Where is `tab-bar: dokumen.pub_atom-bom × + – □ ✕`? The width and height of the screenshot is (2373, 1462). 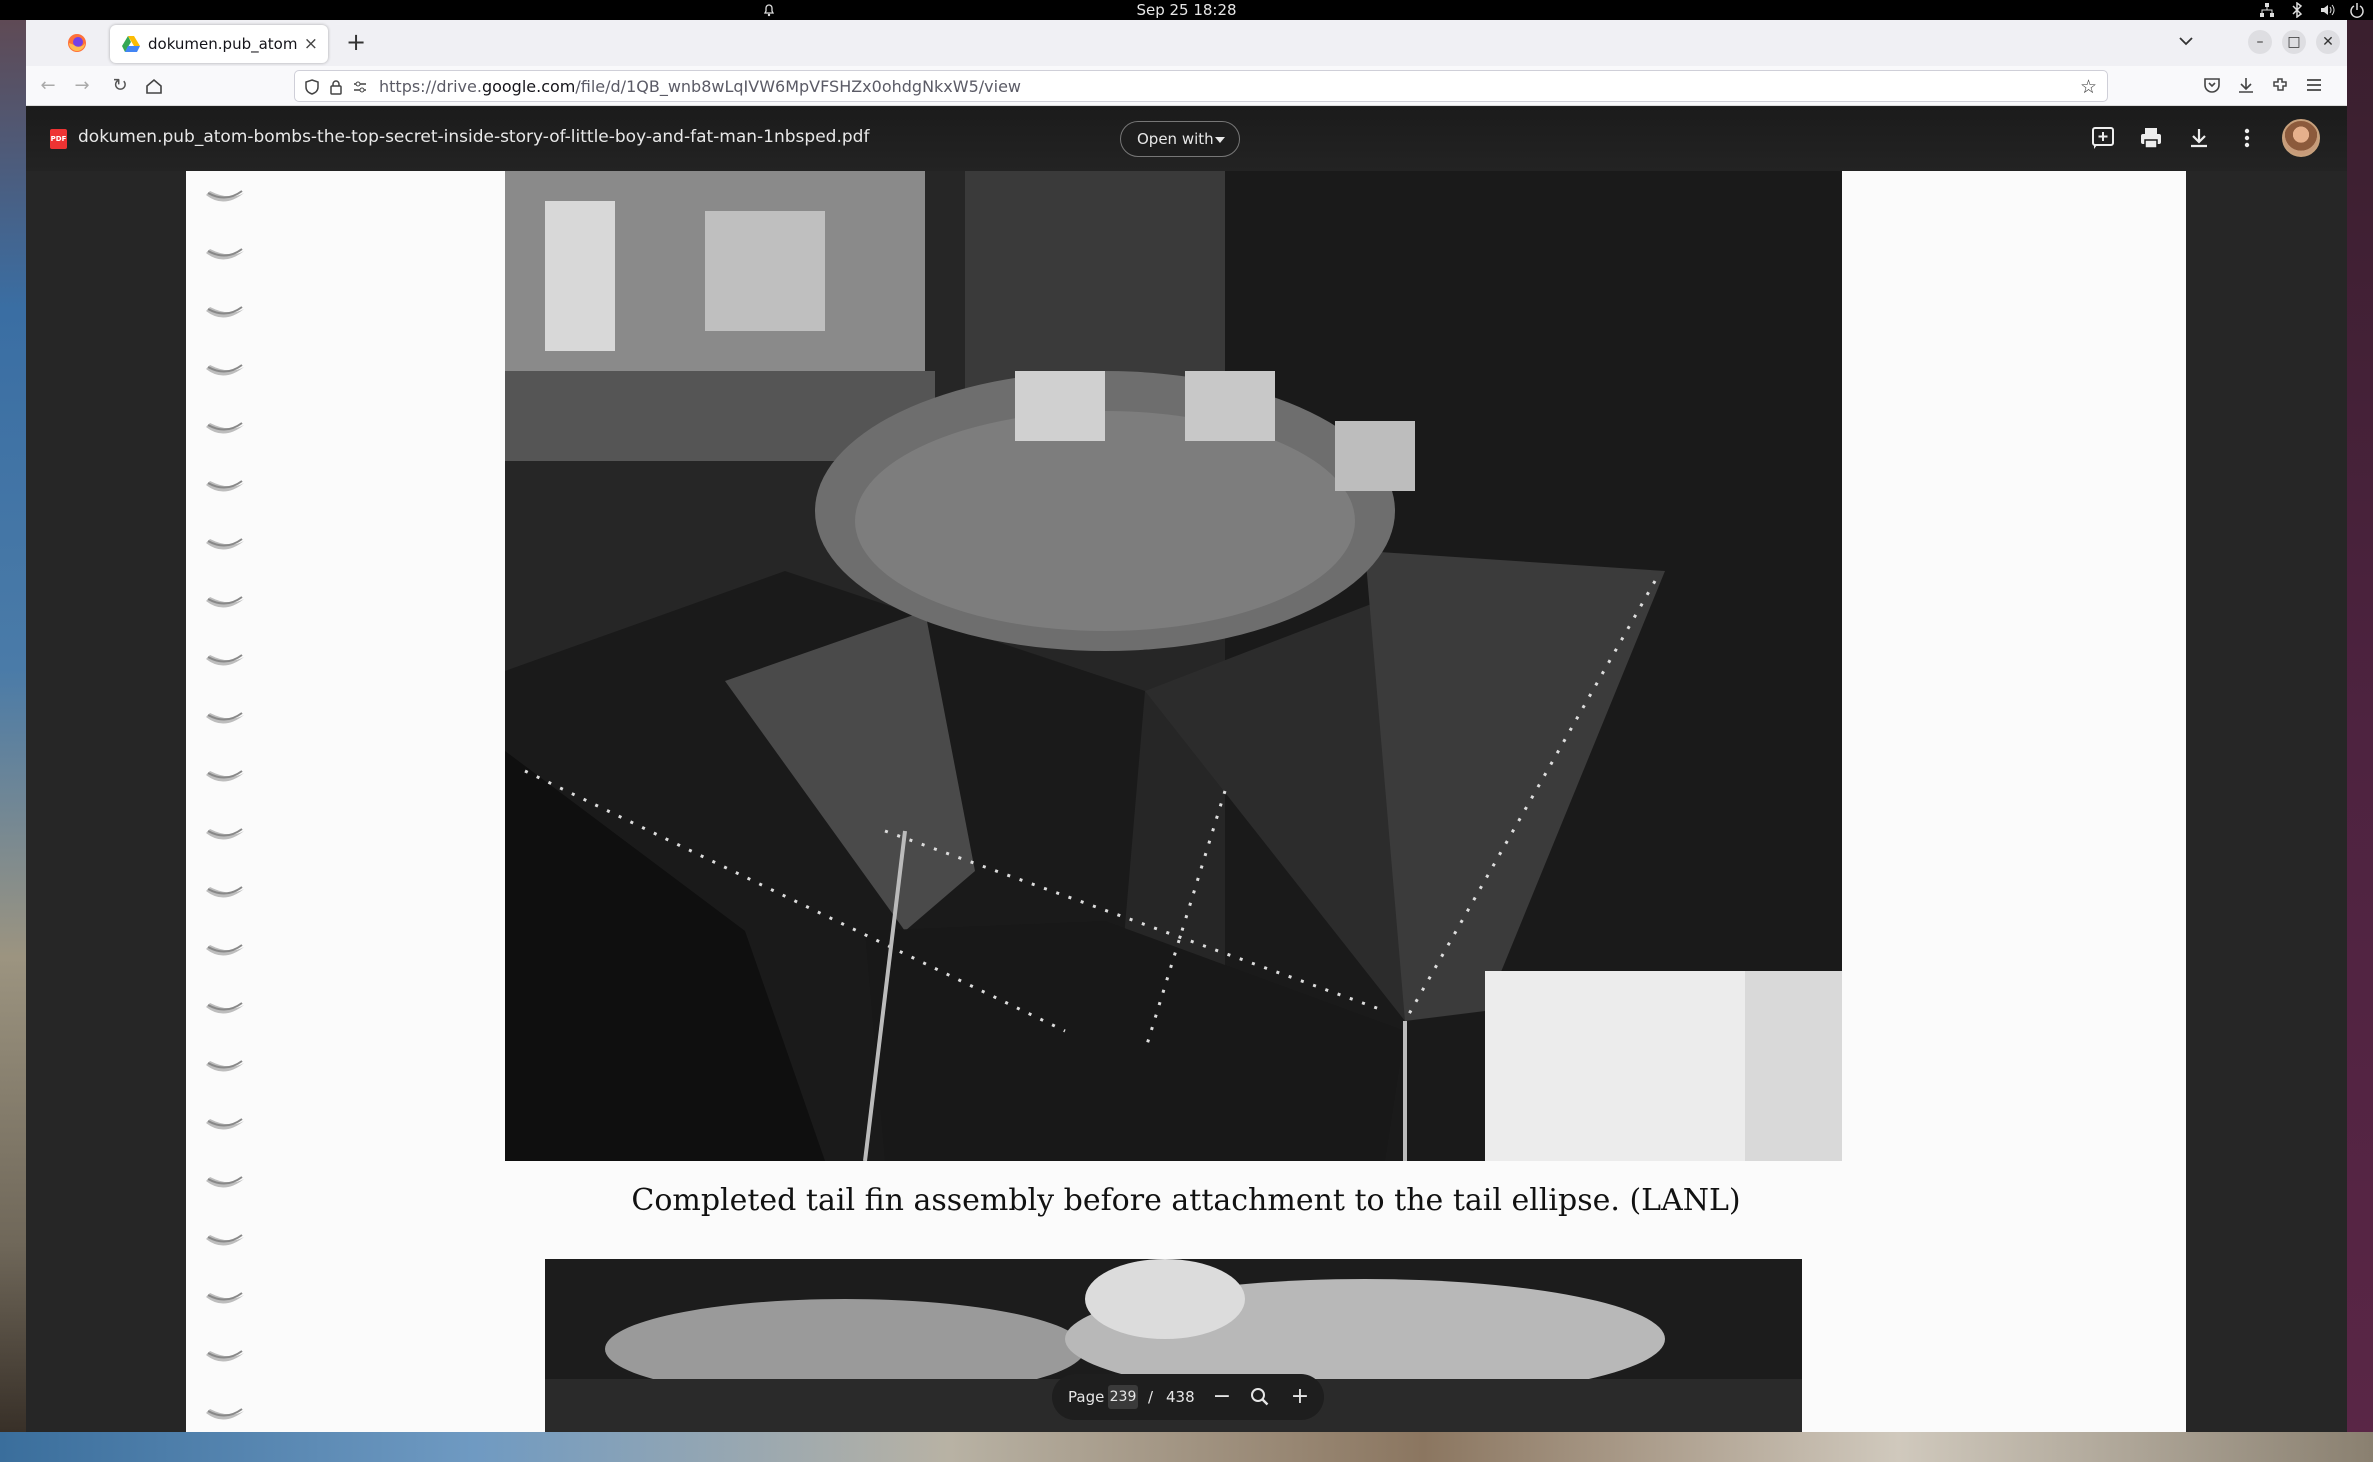 tab-bar: dokumen.pub_atom-bom × + – □ ✕ is located at coordinates (1186, 43).